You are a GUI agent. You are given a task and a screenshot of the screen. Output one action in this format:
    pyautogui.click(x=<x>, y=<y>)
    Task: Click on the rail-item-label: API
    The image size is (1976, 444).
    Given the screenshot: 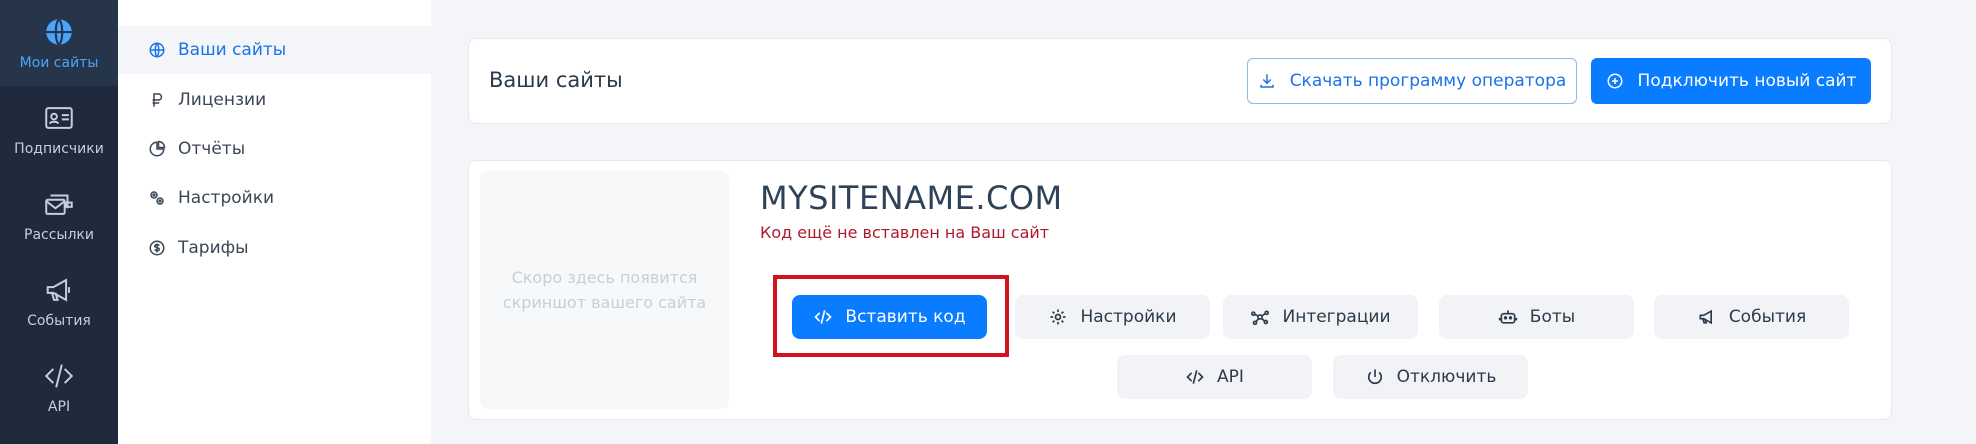 What is the action you would take?
    pyautogui.click(x=59, y=407)
    